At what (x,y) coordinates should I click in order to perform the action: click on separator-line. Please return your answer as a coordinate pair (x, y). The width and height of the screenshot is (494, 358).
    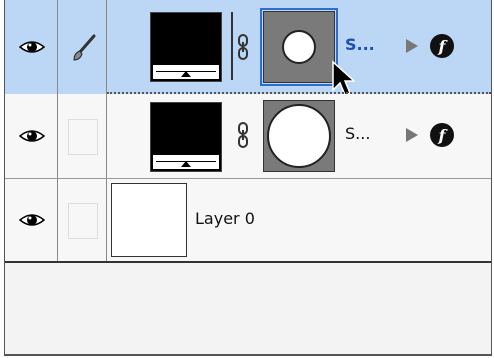
    Looking at the image, I should click on (232, 46).